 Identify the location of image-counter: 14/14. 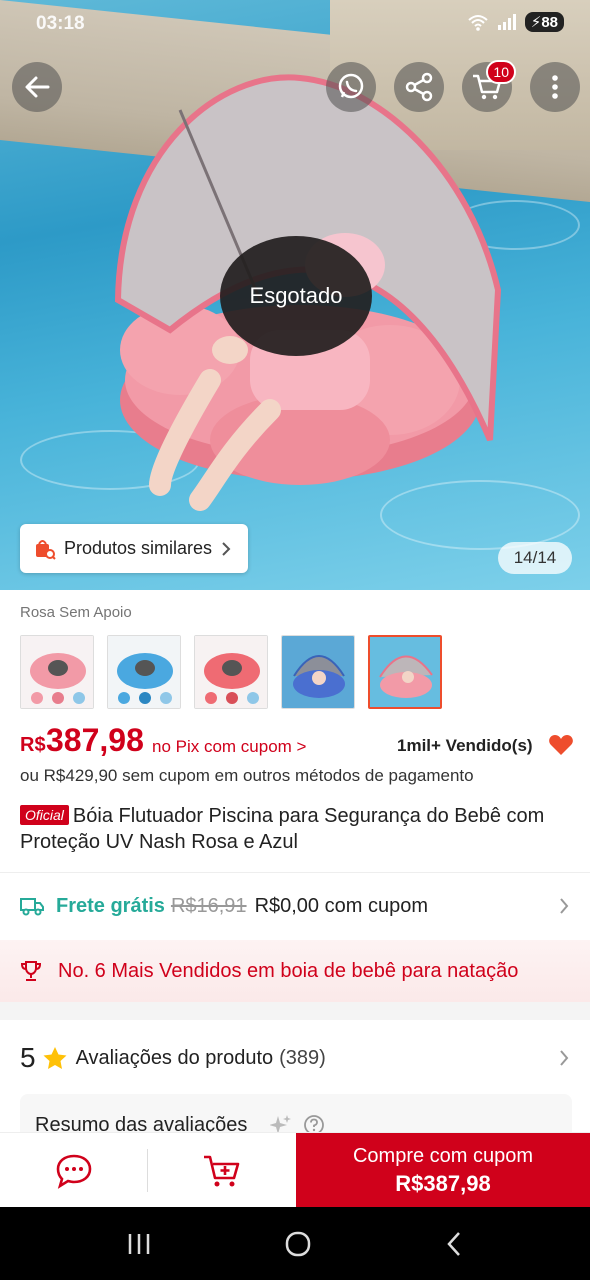
(535, 558).